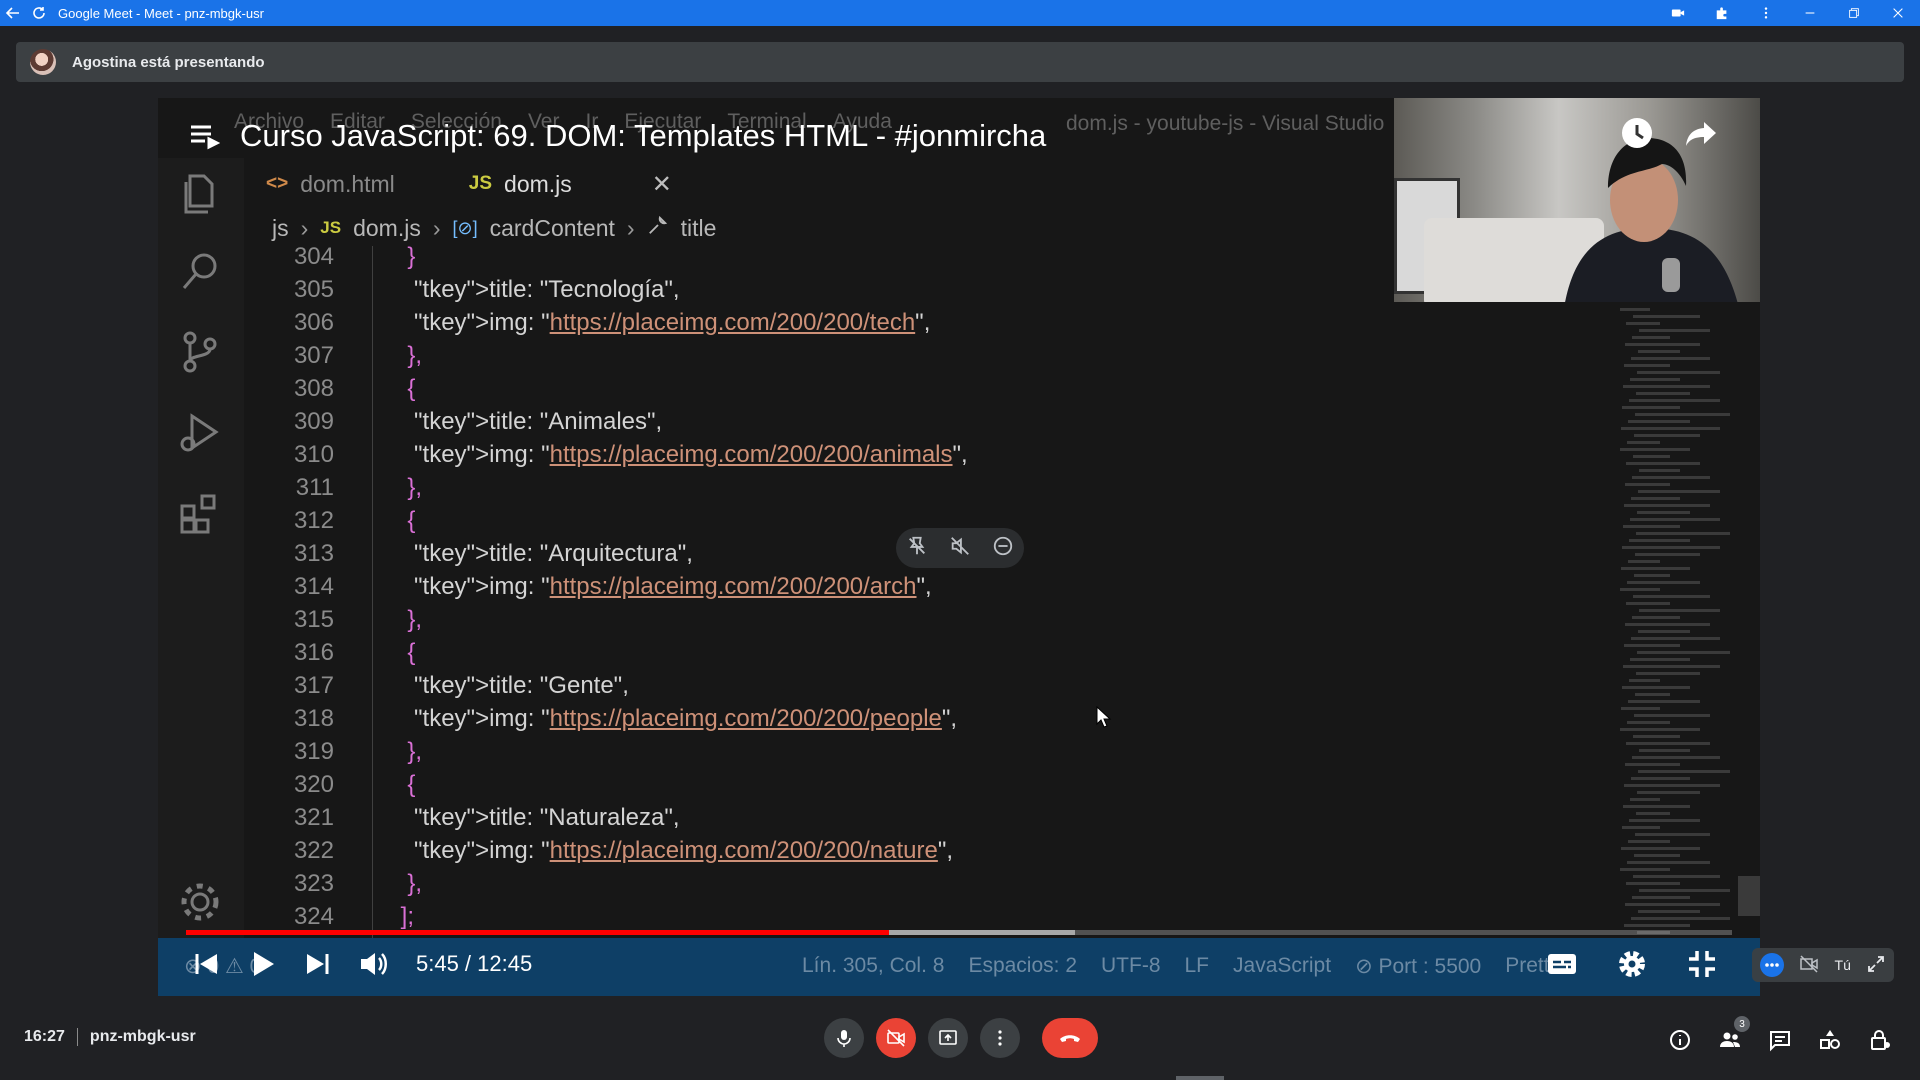  What do you see at coordinates (39, 13) in the screenshot?
I see `reload-icon` at bounding box center [39, 13].